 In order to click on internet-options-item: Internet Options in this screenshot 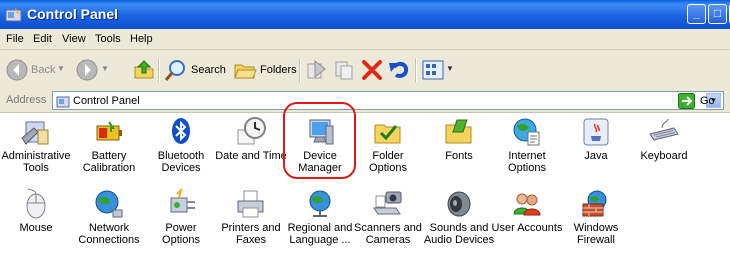, I will do `click(527, 145)`.